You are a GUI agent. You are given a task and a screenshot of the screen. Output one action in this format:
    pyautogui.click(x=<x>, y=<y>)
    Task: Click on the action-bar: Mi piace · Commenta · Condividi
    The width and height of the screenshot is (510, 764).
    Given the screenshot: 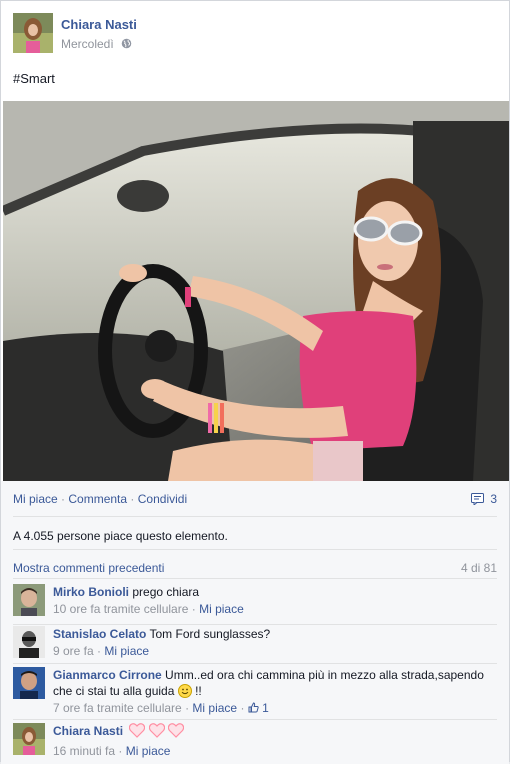 What is the action you would take?
    pyautogui.click(x=100, y=499)
    